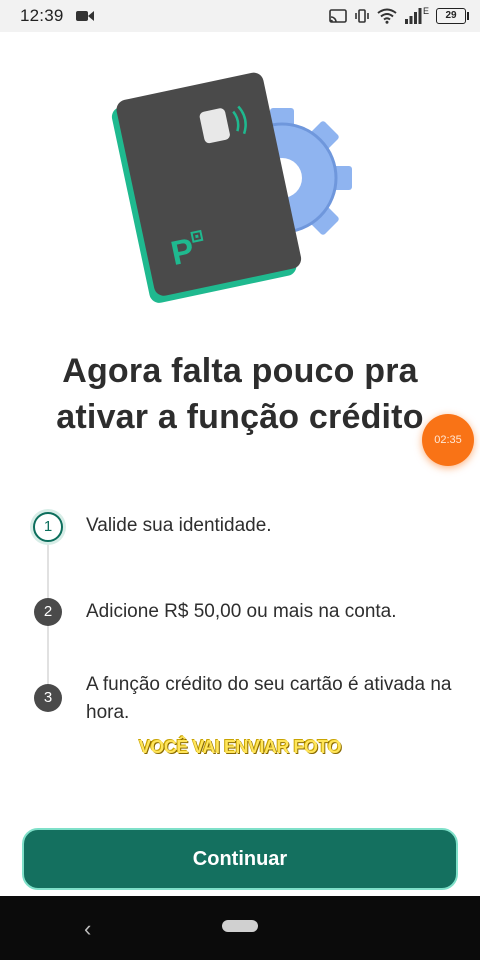 The width and height of the screenshot is (480, 960). What do you see at coordinates (240, 859) in the screenshot?
I see `continue-button: Continuar` at bounding box center [240, 859].